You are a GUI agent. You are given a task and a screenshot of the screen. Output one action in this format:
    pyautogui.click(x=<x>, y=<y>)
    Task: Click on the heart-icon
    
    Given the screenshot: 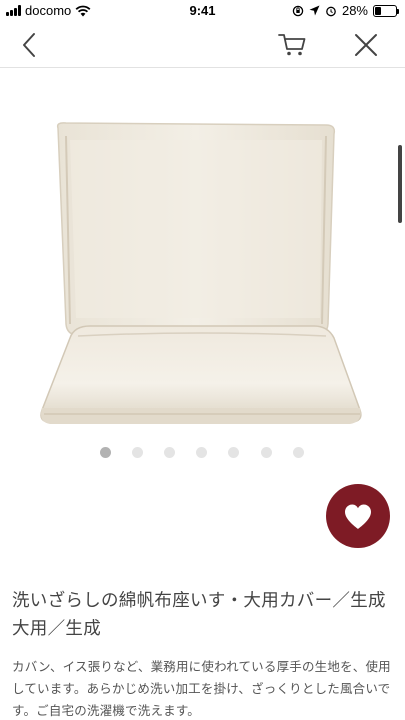 What is the action you would take?
    pyautogui.click(x=358, y=516)
    